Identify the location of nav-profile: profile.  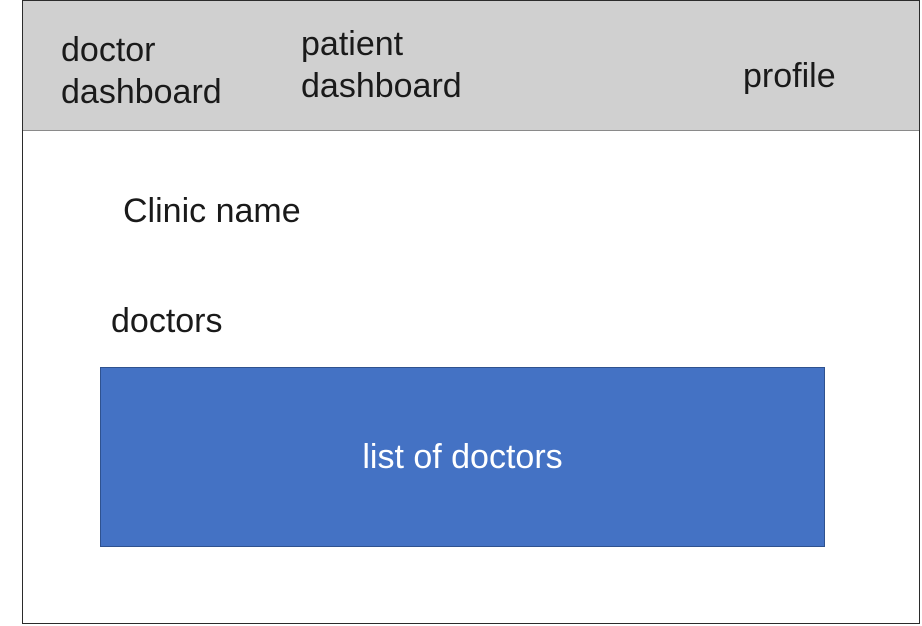
(789, 76).